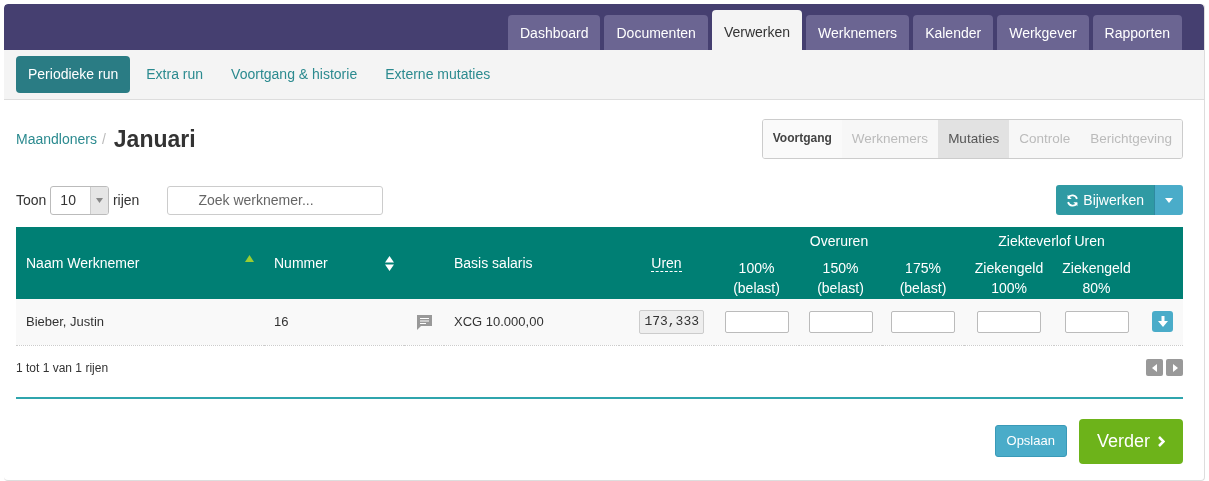 This screenshot has height=481, width=1209. I want to click on column-header: Uren, so click(666, 263).